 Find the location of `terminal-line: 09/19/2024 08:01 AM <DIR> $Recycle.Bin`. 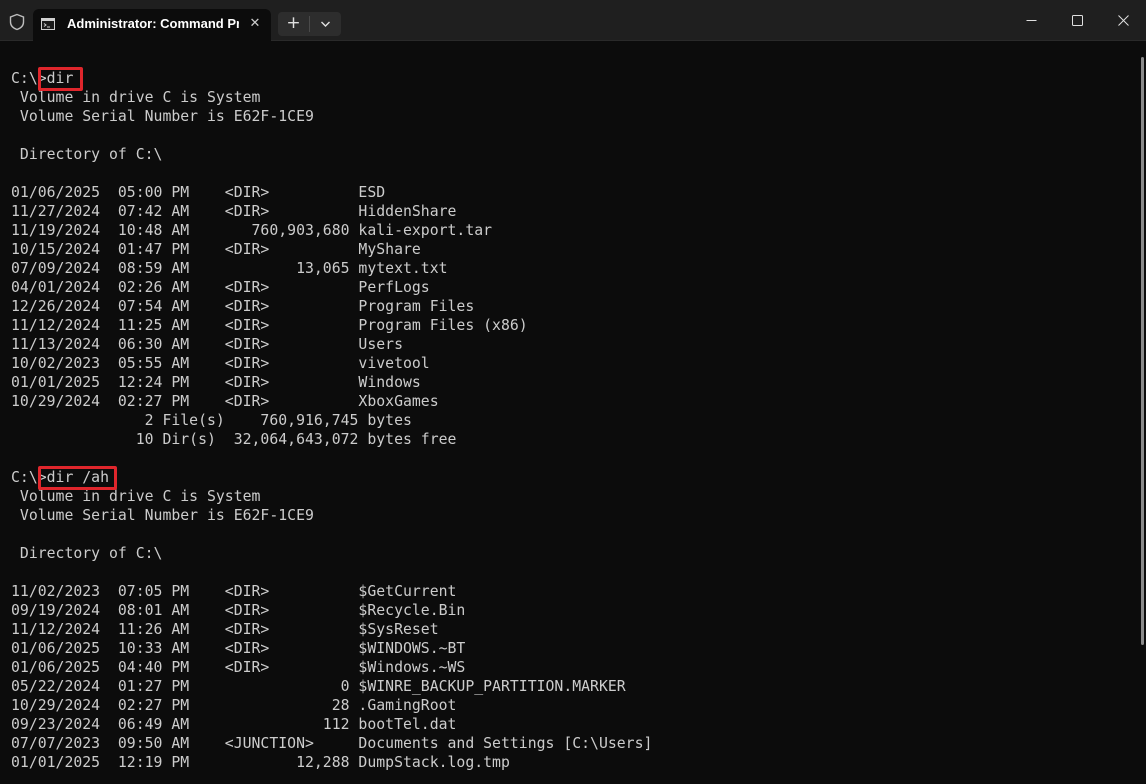

terminal-line: 09/19/2024 08:01 AM <DIR> $Recycle.Bin is located at coordinates (238, 610).